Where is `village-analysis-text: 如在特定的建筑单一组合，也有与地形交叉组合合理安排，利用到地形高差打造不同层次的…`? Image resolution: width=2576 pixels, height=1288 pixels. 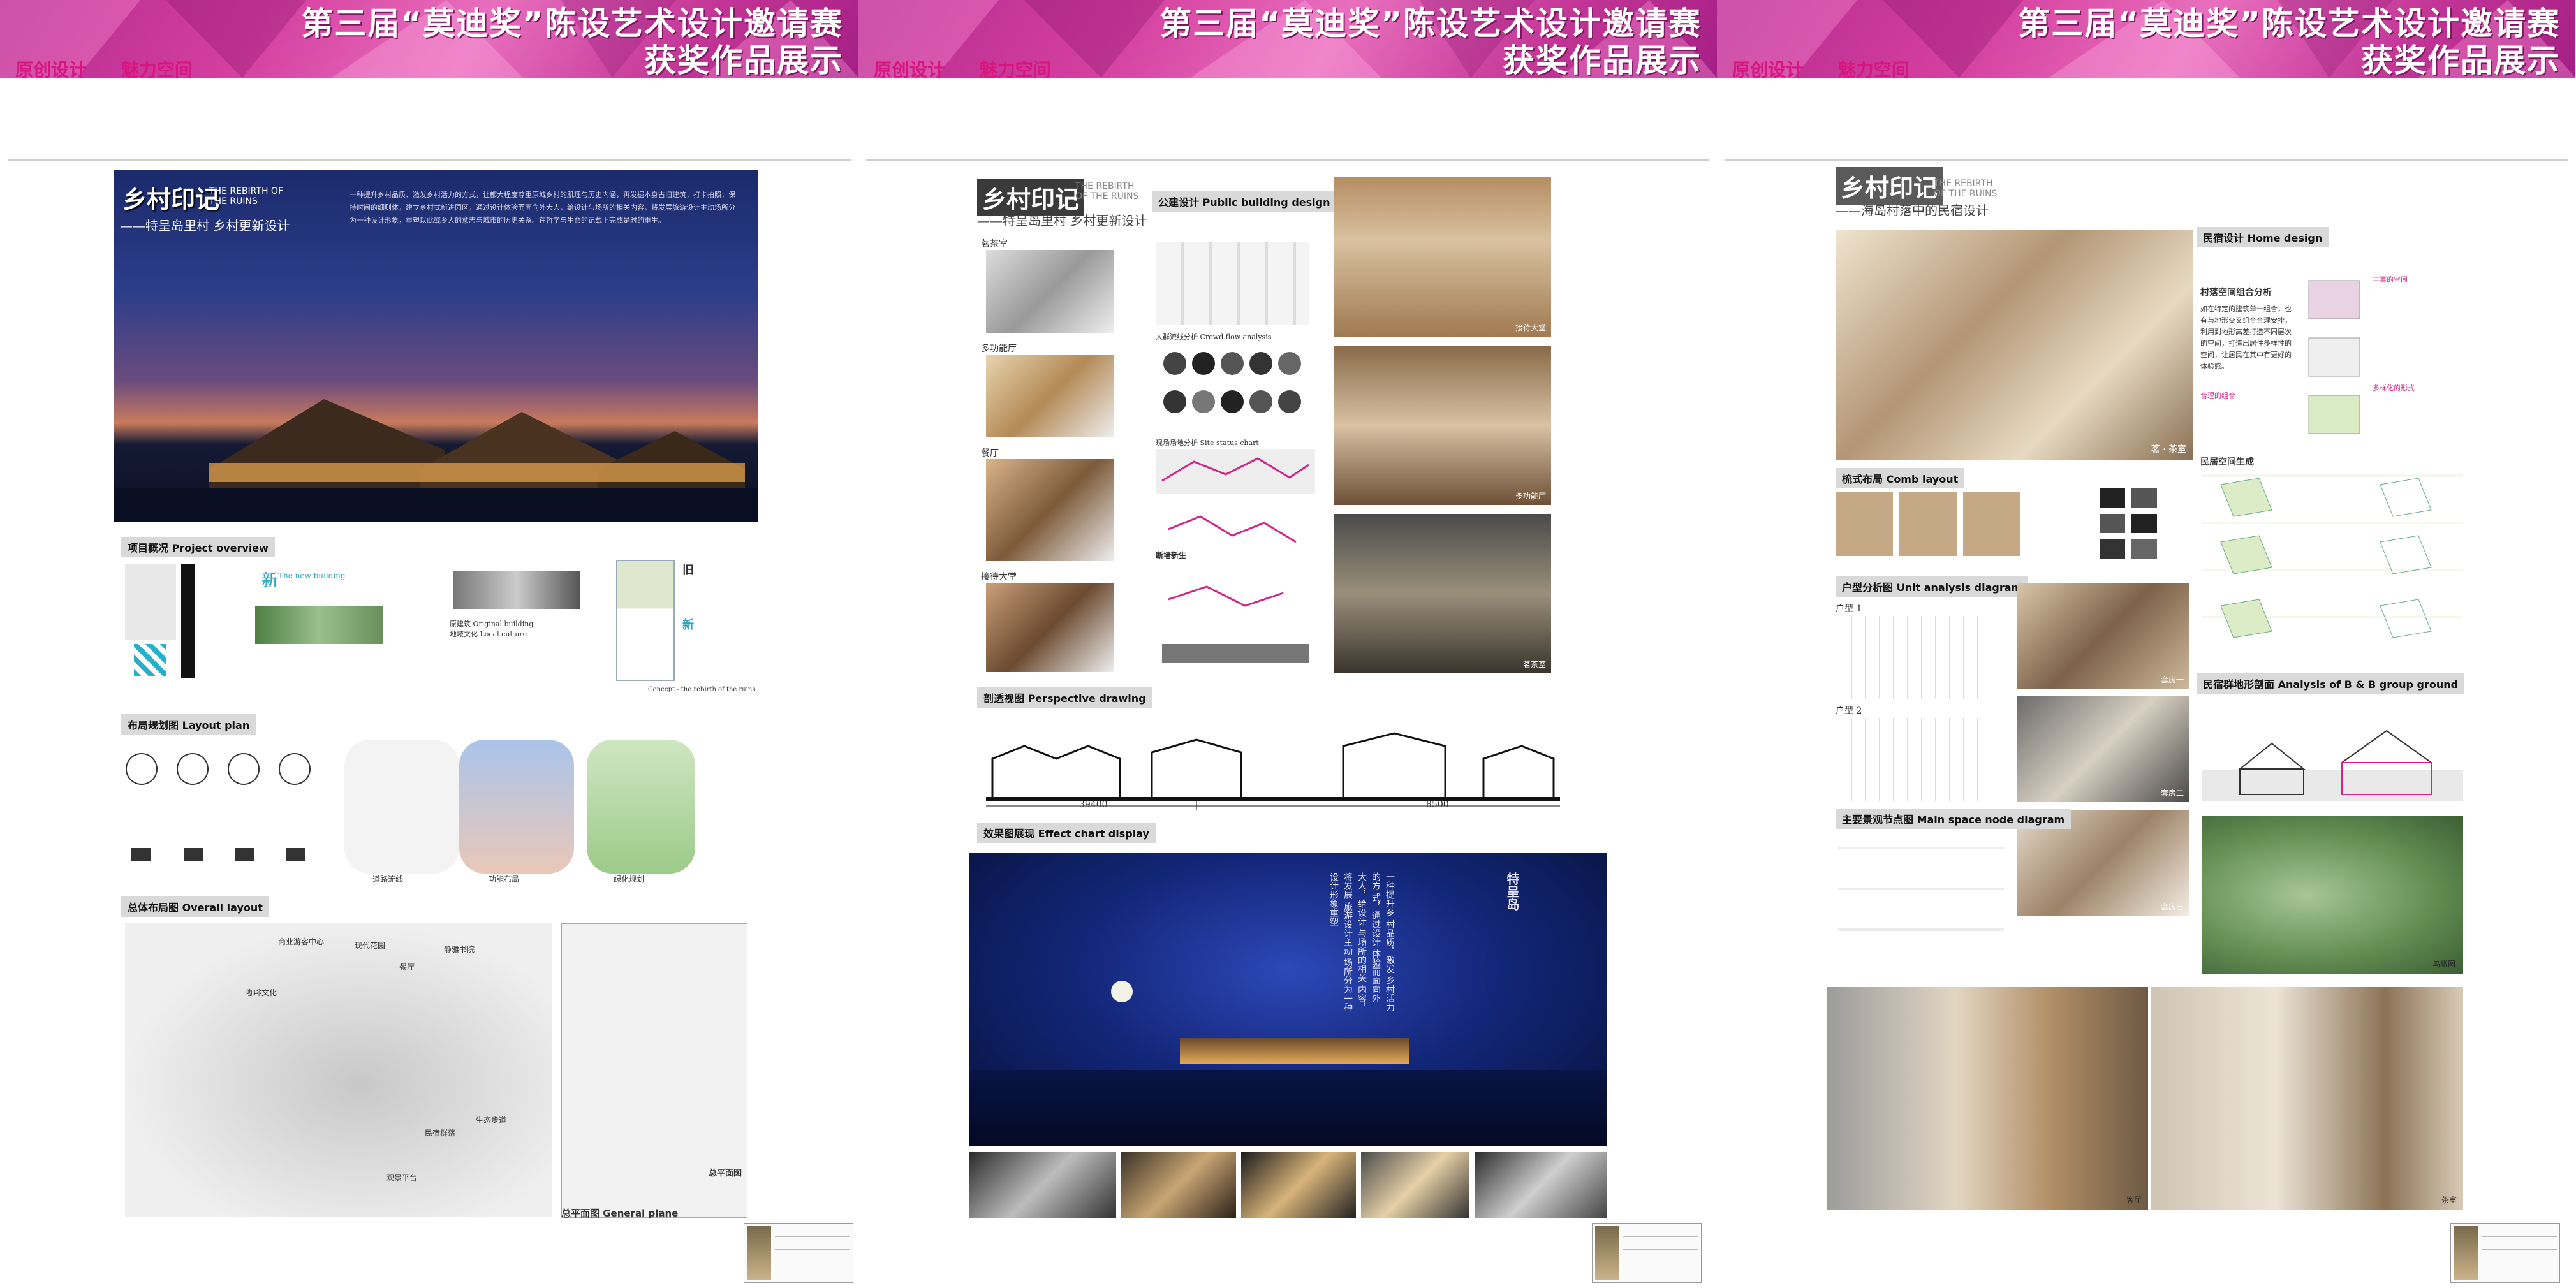
village-analysis-text: 如在特定的建筑单一组合，也有与地形交叉组合合理安排，利用到地形高差打造不同层次的… is located at coordinates (2246, 337).